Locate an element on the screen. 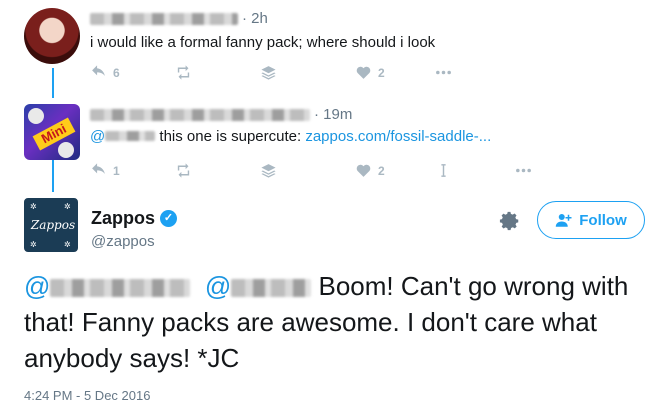 This screenshot has height=417, width=669. zappos-logo-text: Zappos is located at coordinates (53, 225).